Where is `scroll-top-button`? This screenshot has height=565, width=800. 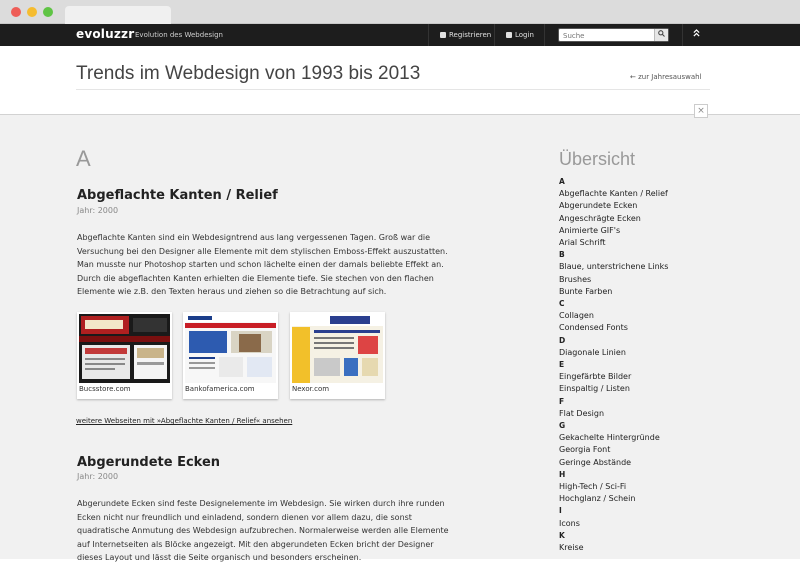
scroll-top-button is located at coordinates (696, 34).